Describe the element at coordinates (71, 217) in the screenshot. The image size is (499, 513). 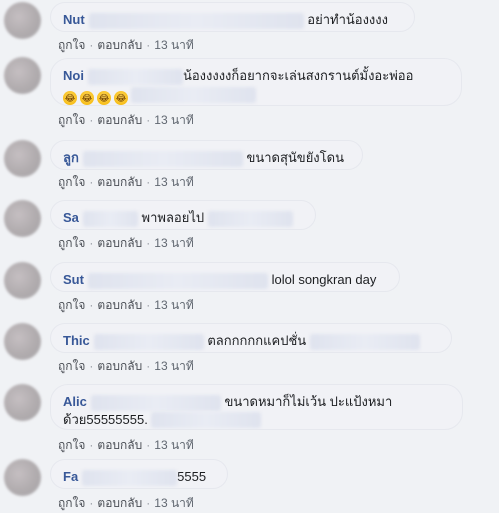
I see `commenter-name: Sa` at that location.